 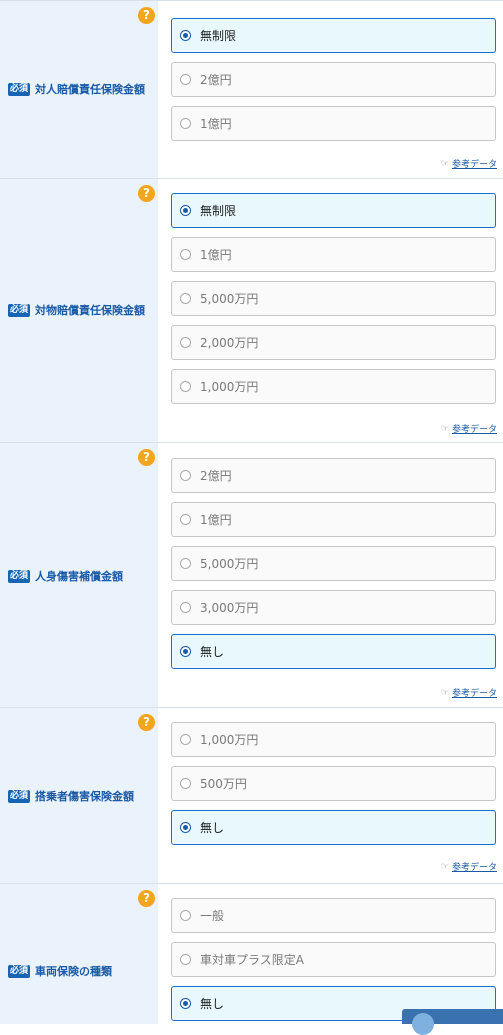 What do you see at coordinates (79, 954) in the screenshot?
I see `section-label-column: ? 必須 車両保険の種類` at bounding box center [79, 954].